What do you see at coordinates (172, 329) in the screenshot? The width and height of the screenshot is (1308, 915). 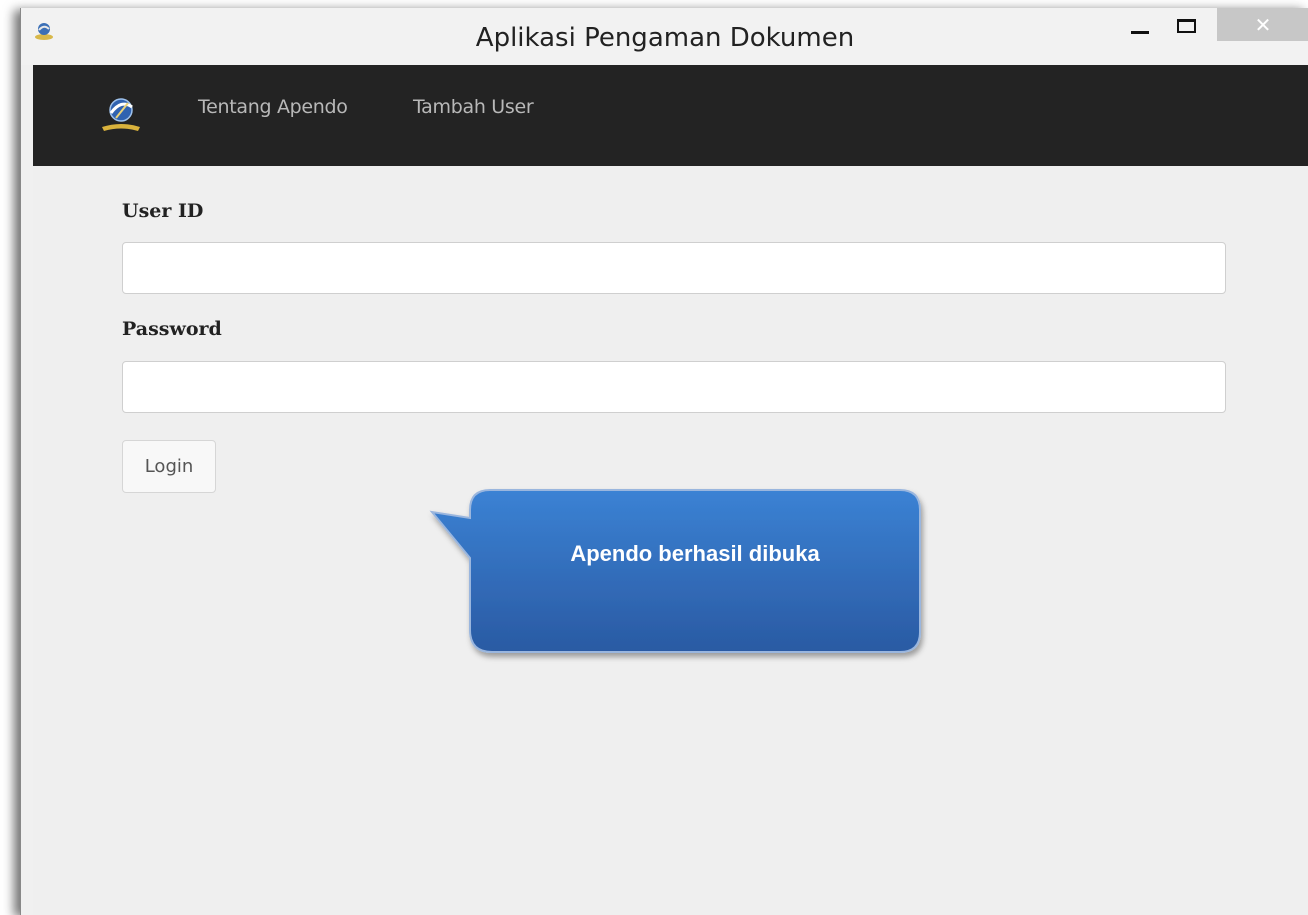 I see `password-label: Password` at bounding box center [172, 329].